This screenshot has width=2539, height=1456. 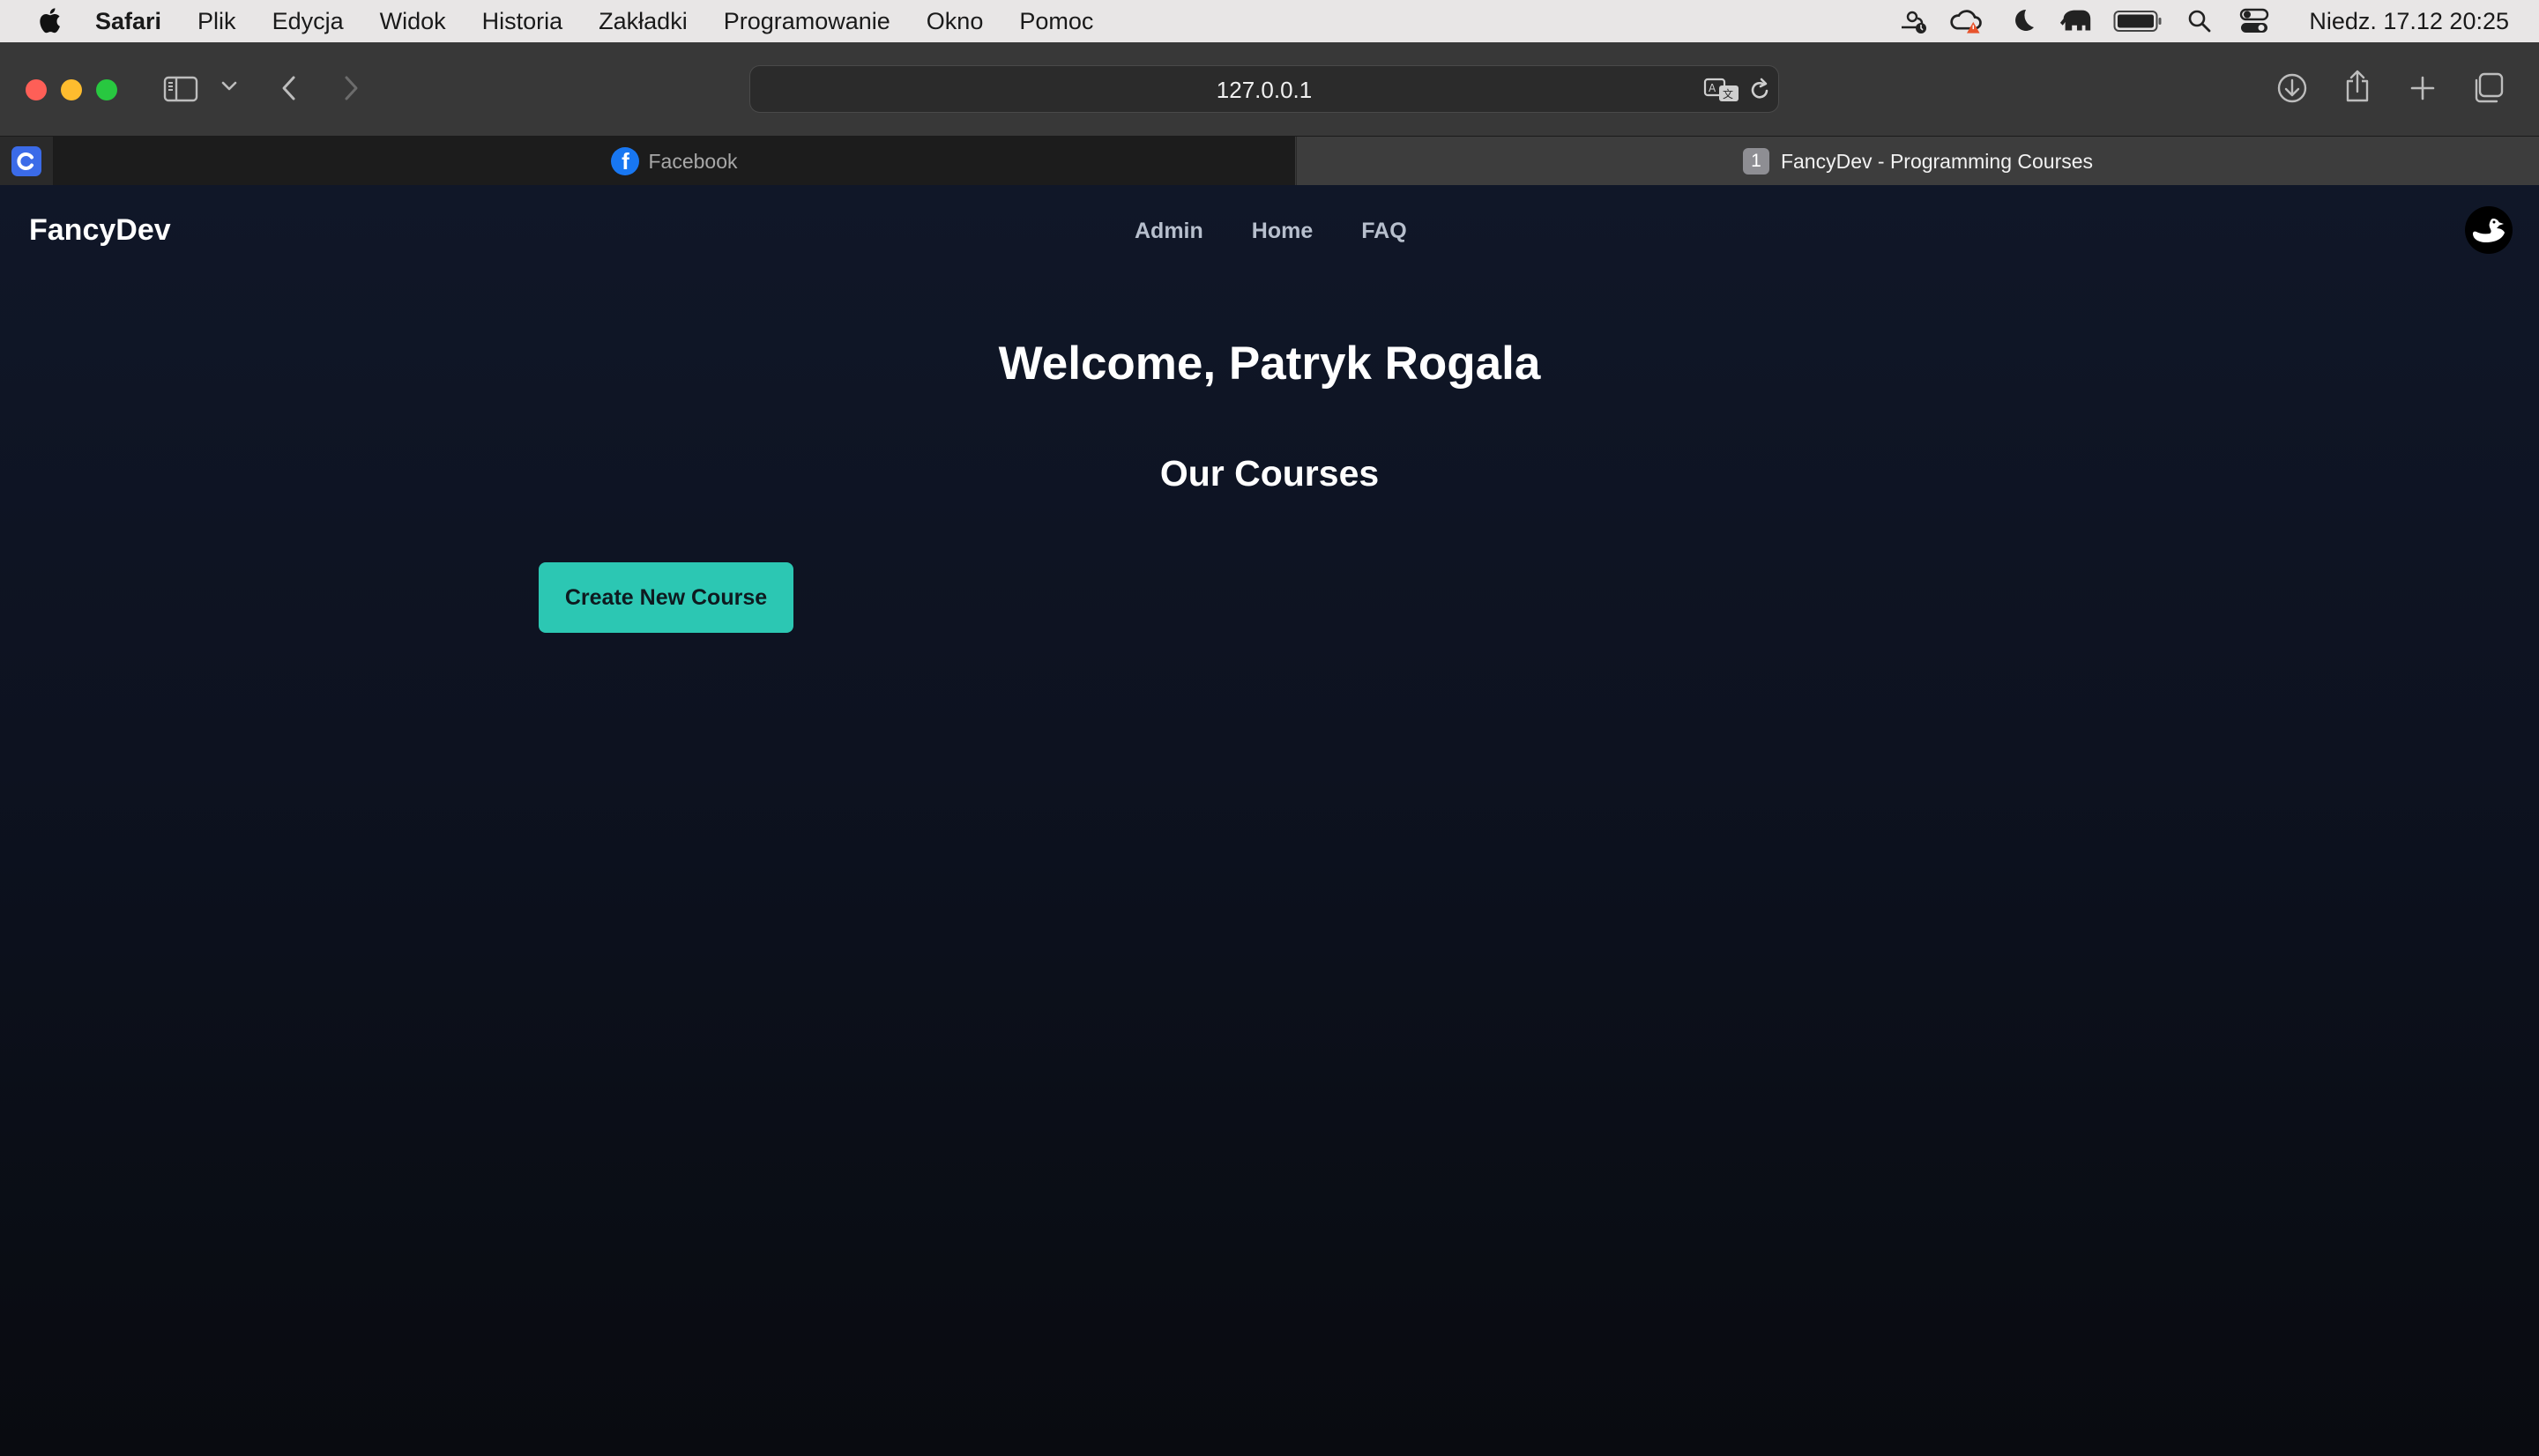 I want to click on tab-fancydev-title: FancyDev - Programming Courses, so click(x=1937, y=161).